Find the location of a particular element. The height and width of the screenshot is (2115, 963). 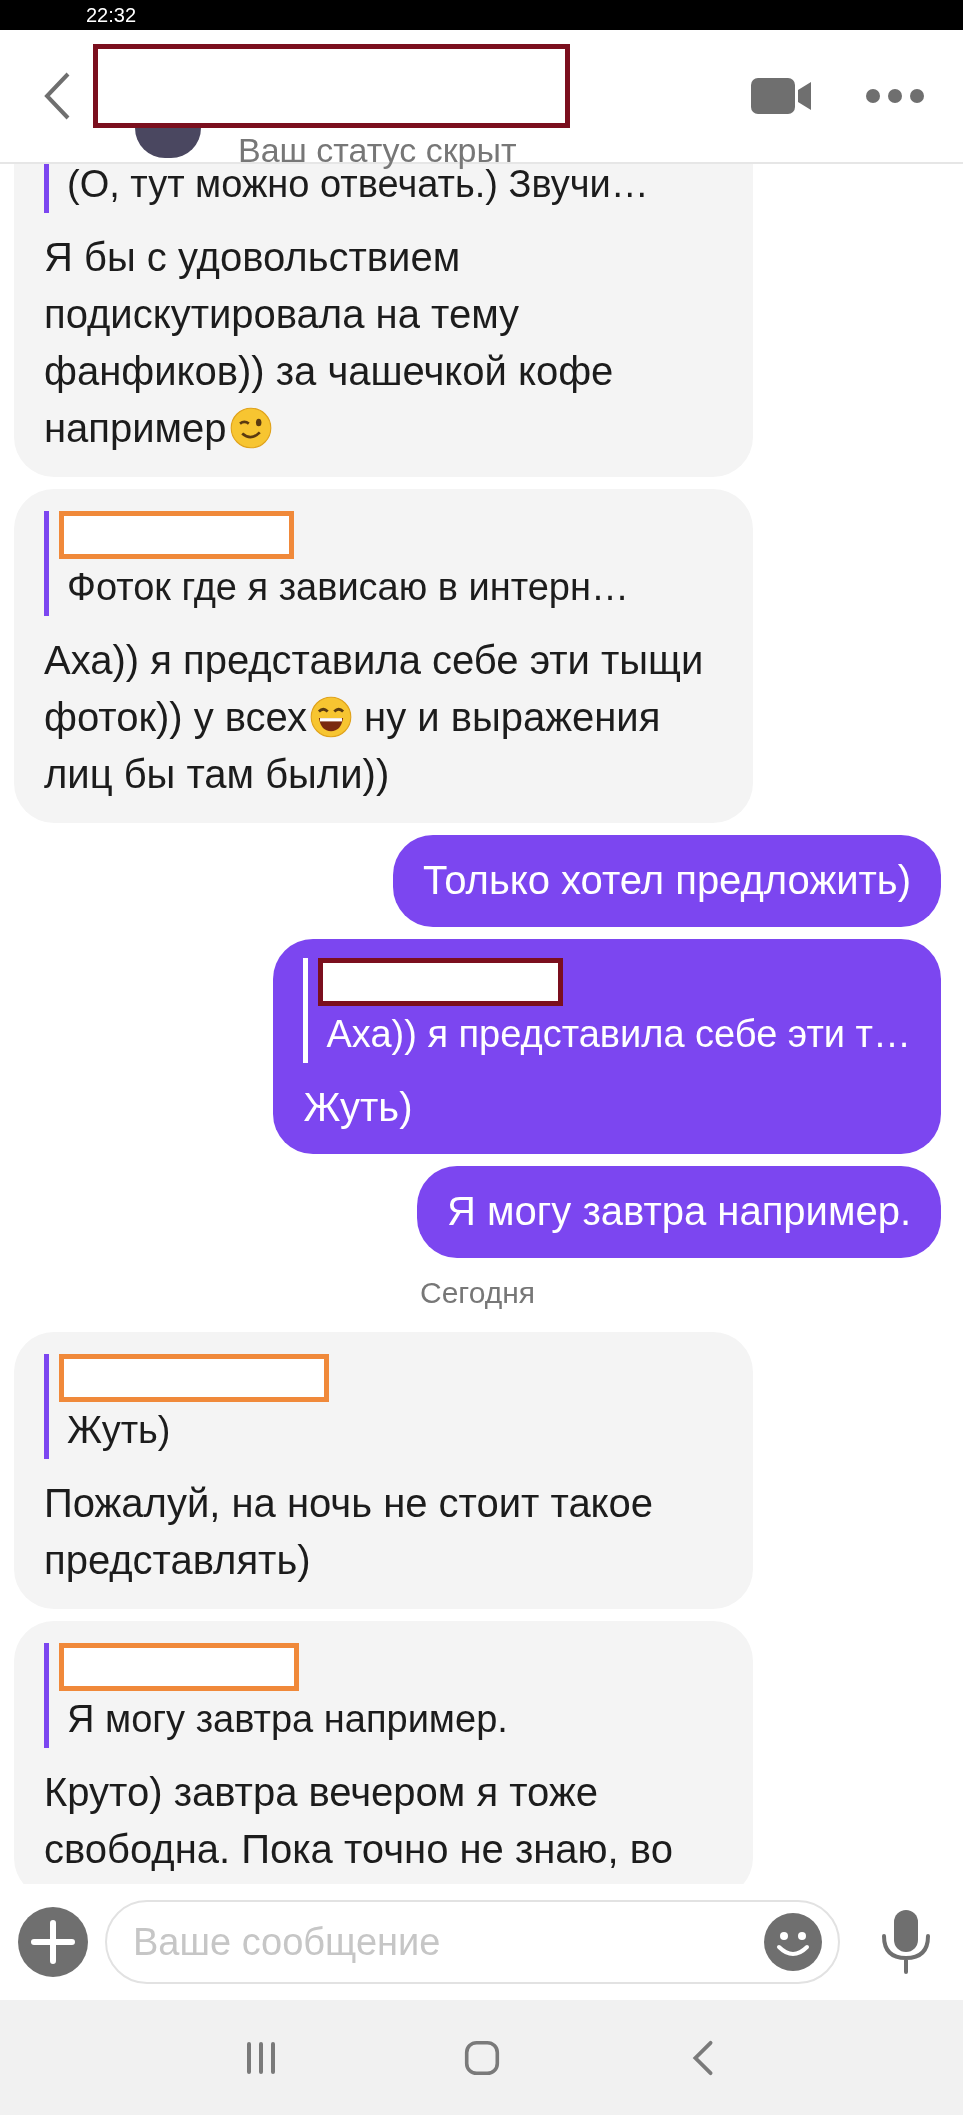

message-bubble: Фоток где я зависаю в интерн… Аха)) я представила себе эти тыщи фоток)) у всех ну и выражения лиц бы там были)) is located at coordinates (383, 656).